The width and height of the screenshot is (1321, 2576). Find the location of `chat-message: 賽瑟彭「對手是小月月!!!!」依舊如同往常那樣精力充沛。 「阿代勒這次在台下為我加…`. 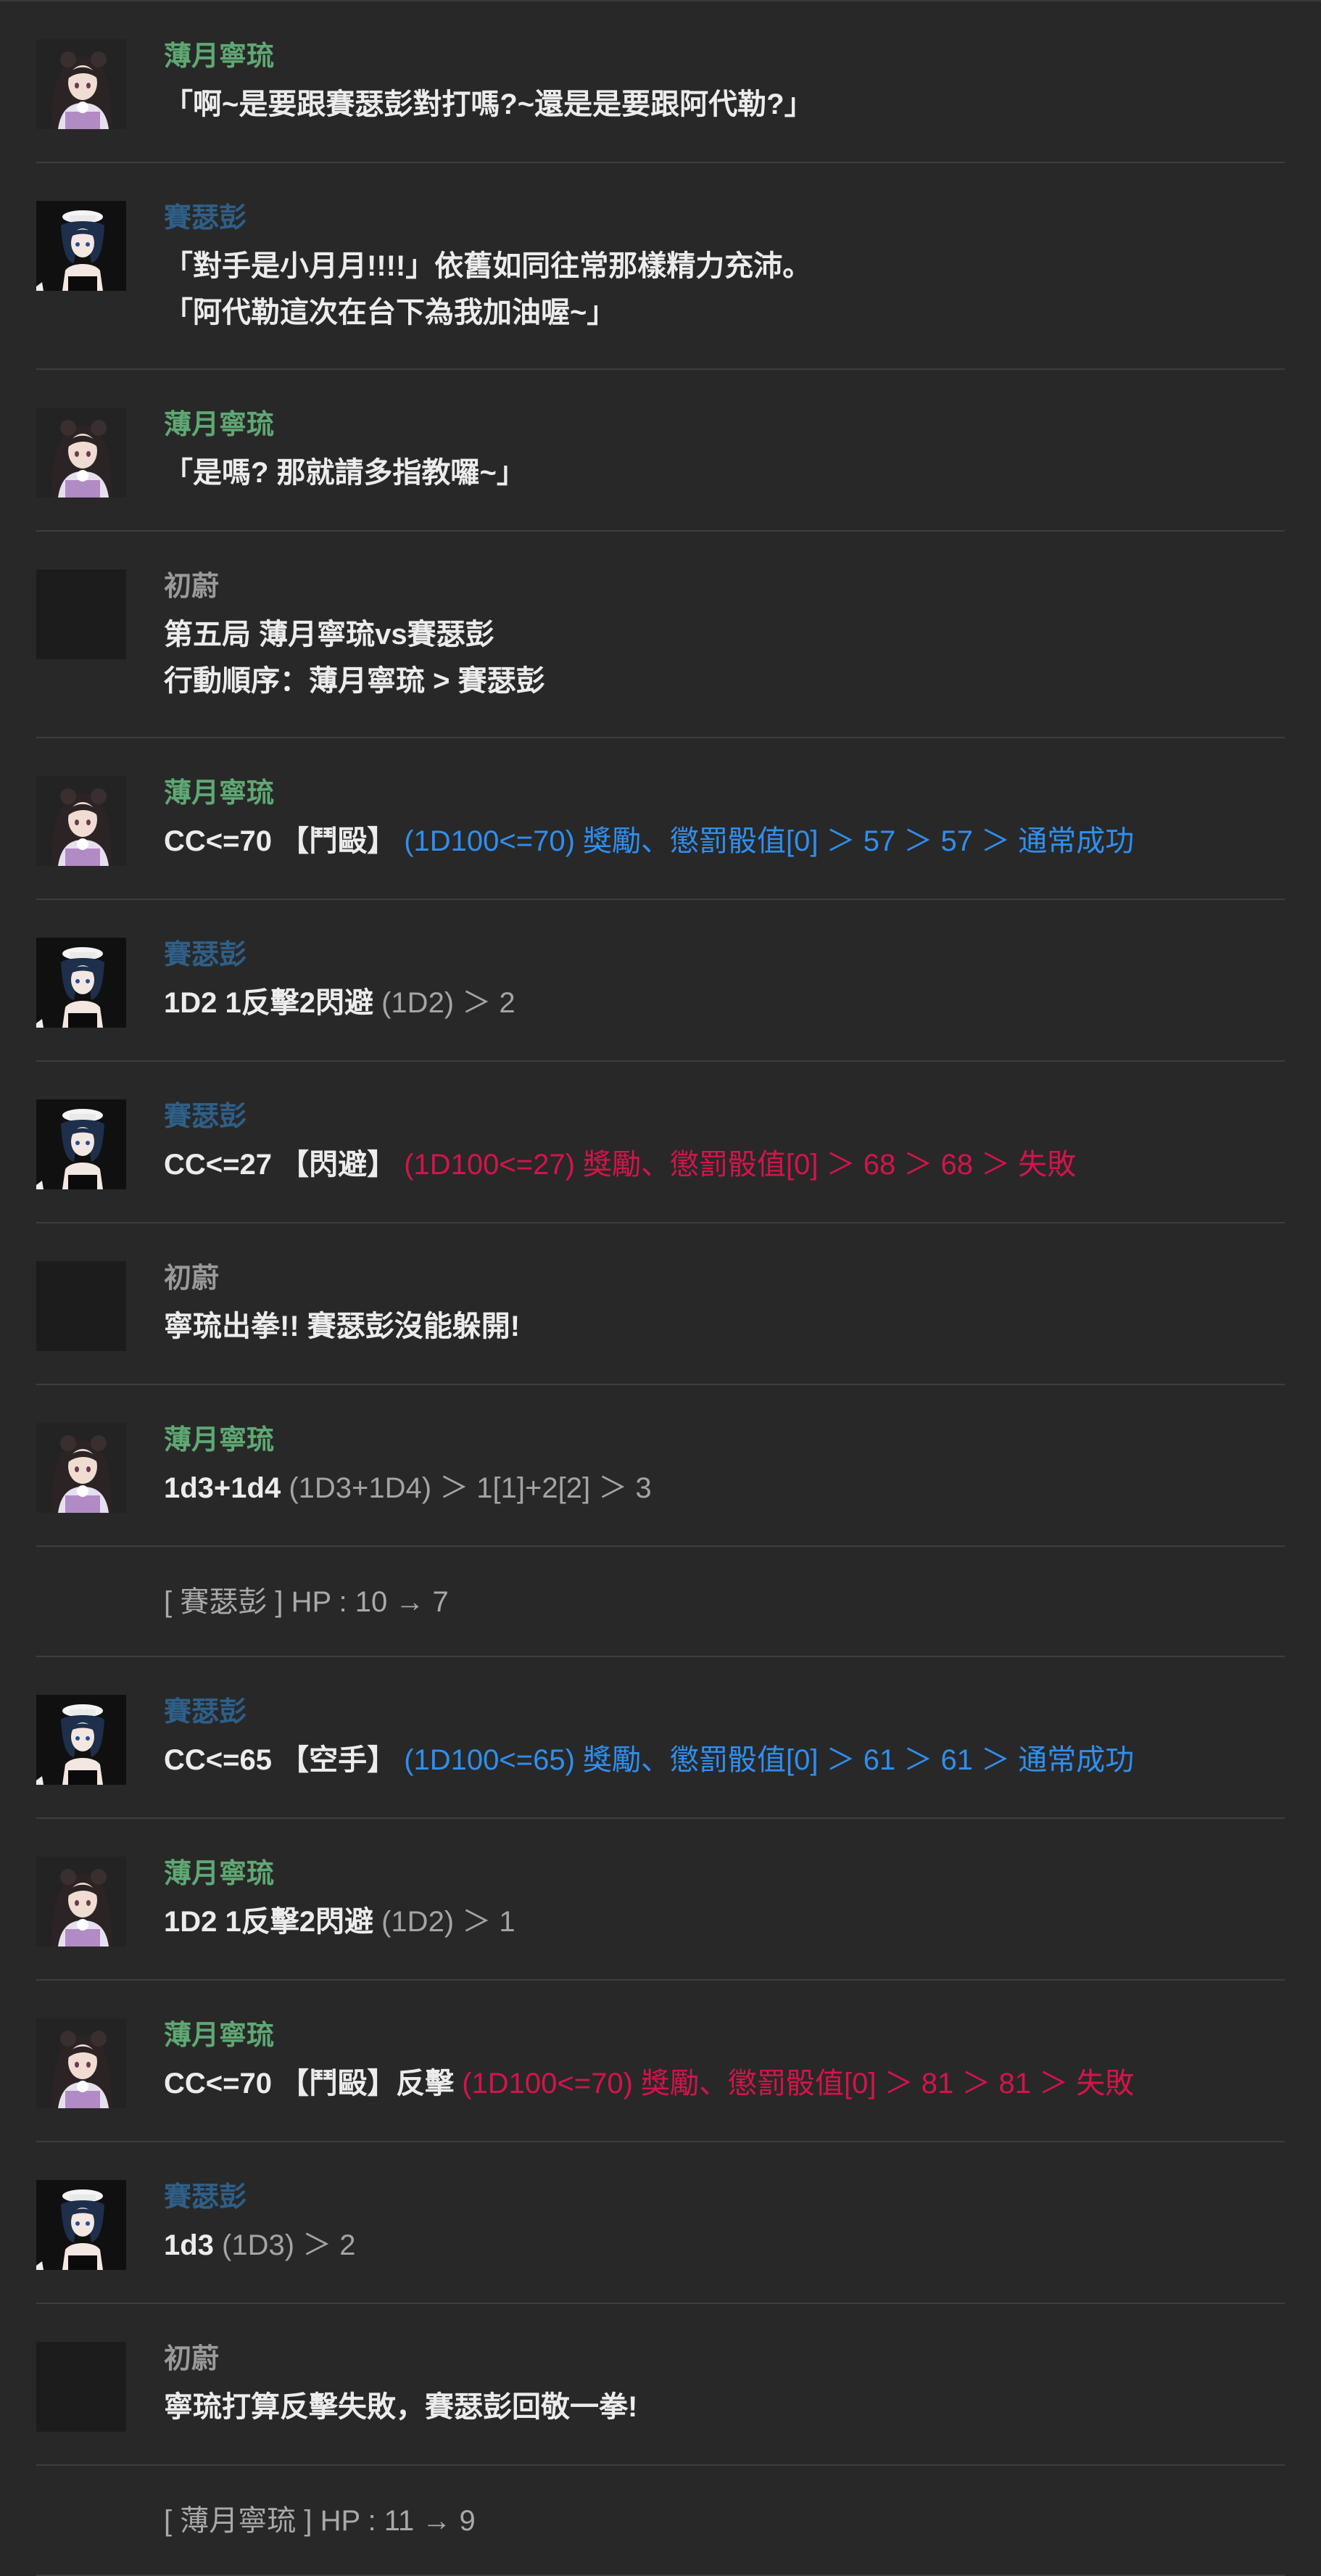

chat-message: 賽瑟彭「對手是小月月!!!!」依舊如同往常那樣精力充沛。 「阿代勒這次在台下為我加… is located at coordinates (660, 266).